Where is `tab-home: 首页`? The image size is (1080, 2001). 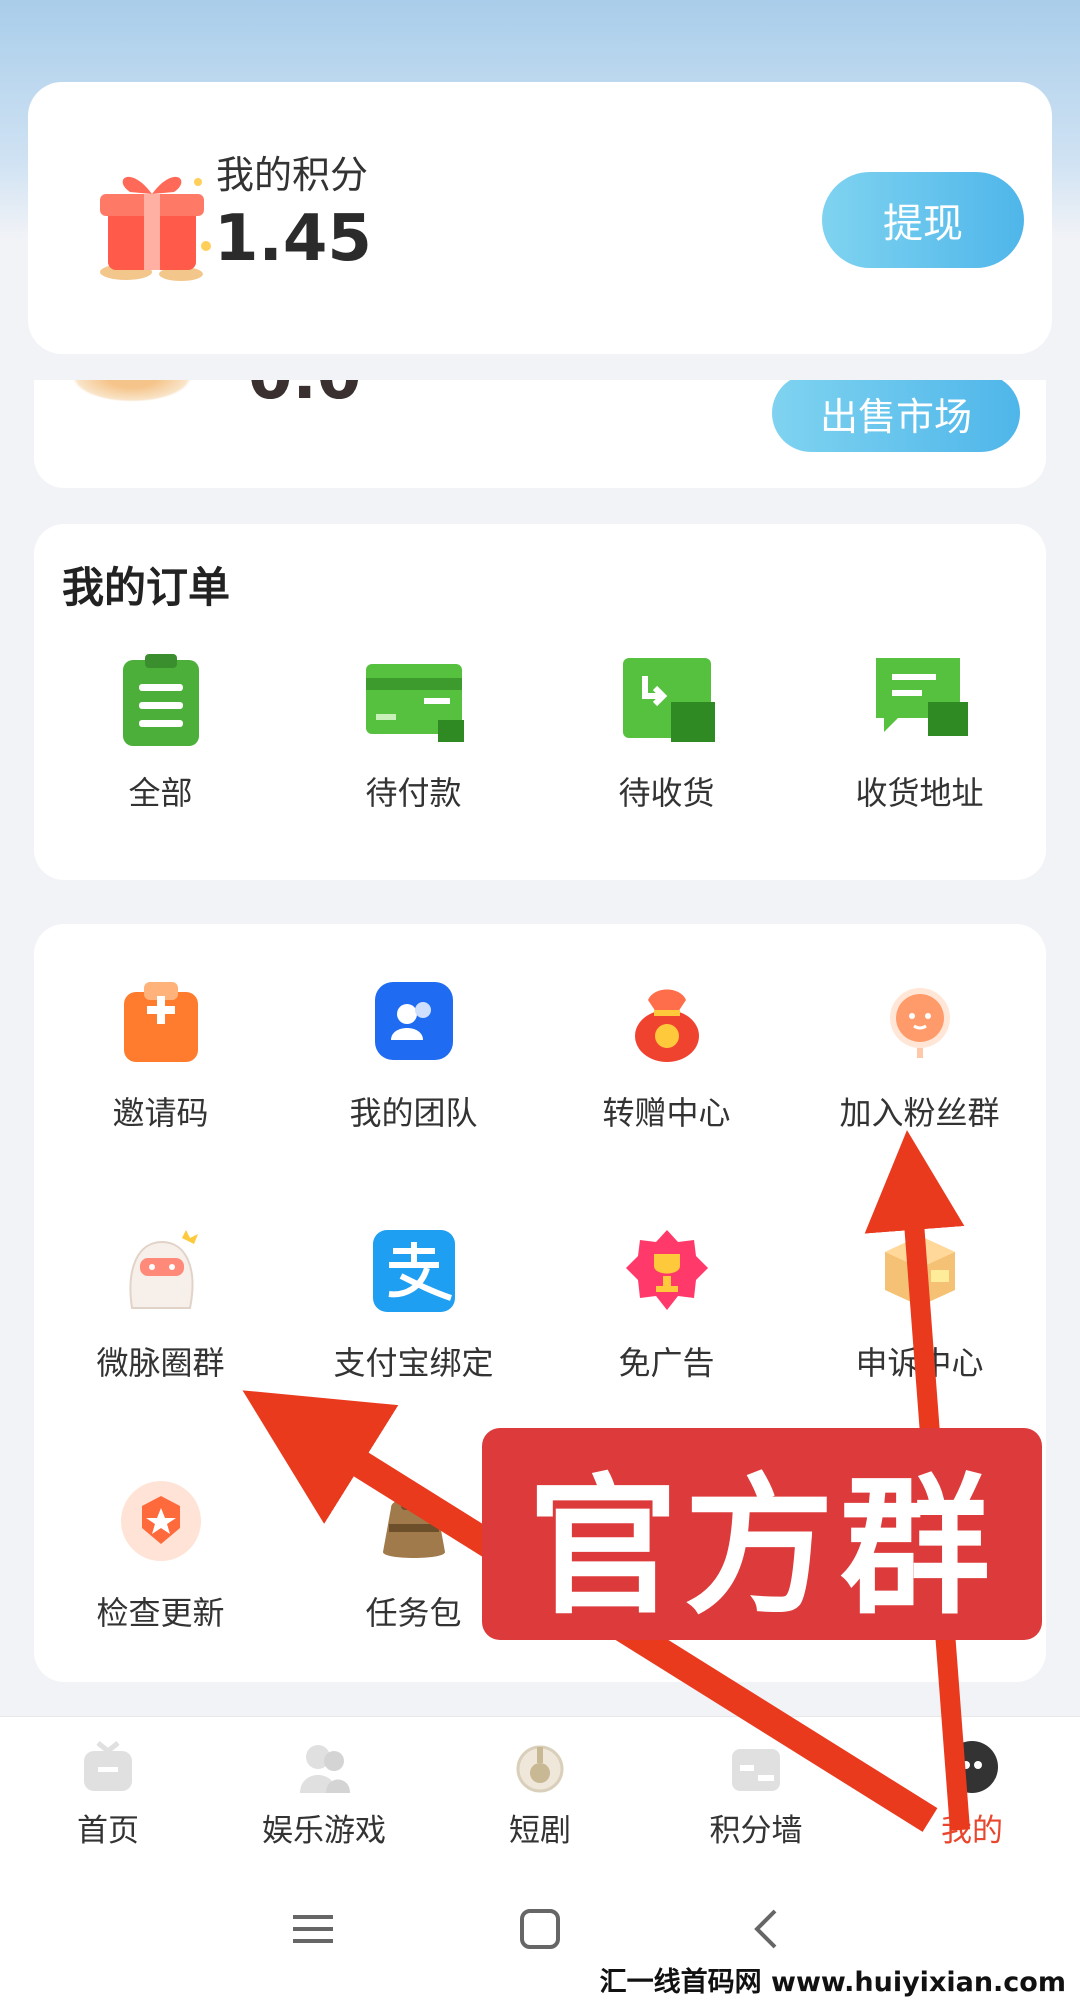
tab-home: 首页 is located at coordinates (108, 1786).